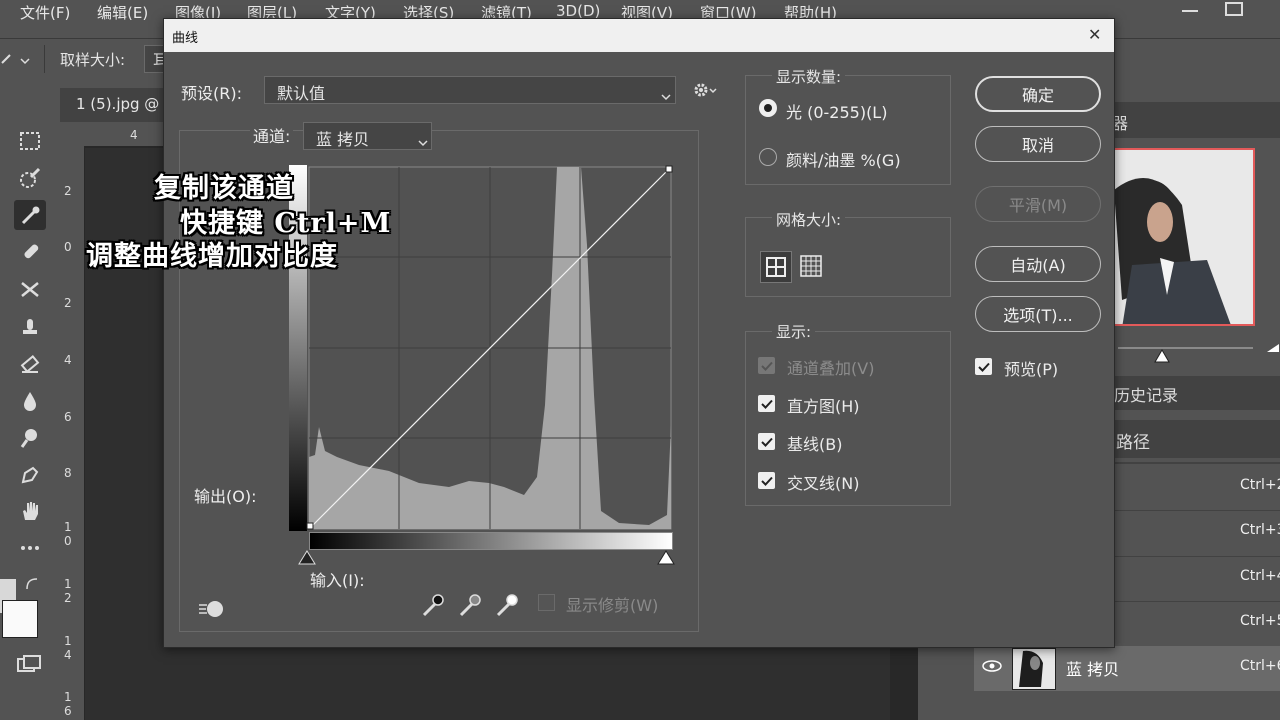 The height and width of the screenshot is (720, 1280). What do you see at coordinates (30, 178) in the screenshot?
I see `quick-select-icon` at bounding box center [30, 178].